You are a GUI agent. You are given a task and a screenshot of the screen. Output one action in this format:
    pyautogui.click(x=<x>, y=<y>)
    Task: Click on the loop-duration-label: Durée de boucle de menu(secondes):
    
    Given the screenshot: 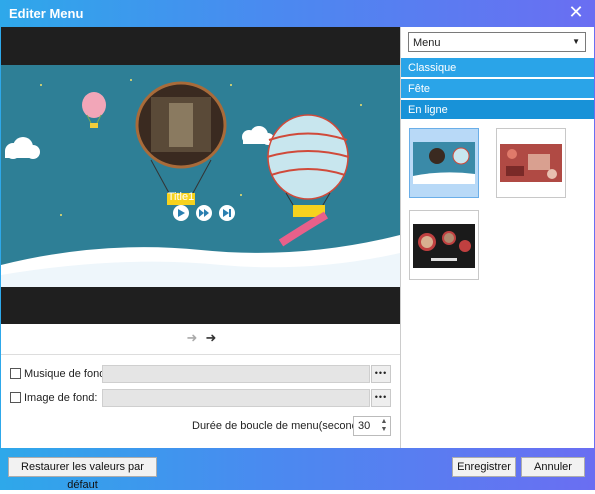 What is the action you would take?
    pyautogui.click(x=284, y=426)
    